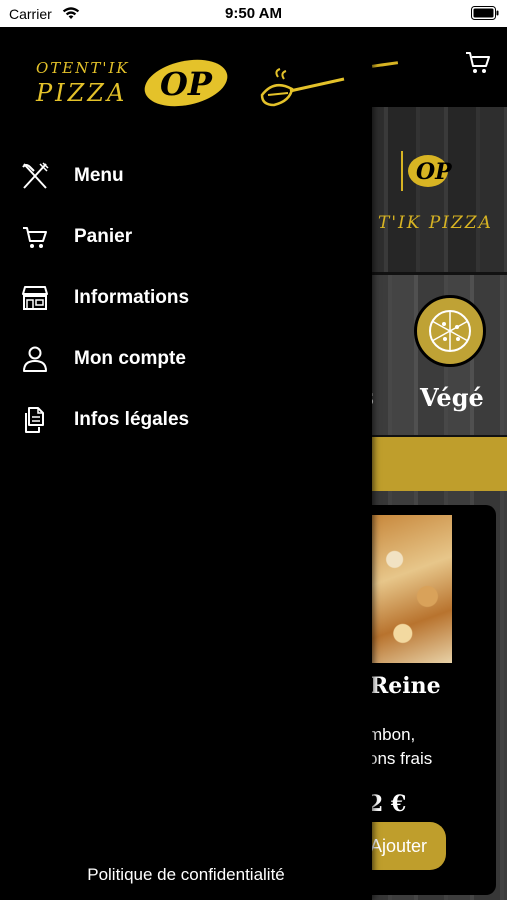 The image size is (507, 900). Describe the element at coordinates (485, 15) in the screenshot. I see `battery-icon` at that location.